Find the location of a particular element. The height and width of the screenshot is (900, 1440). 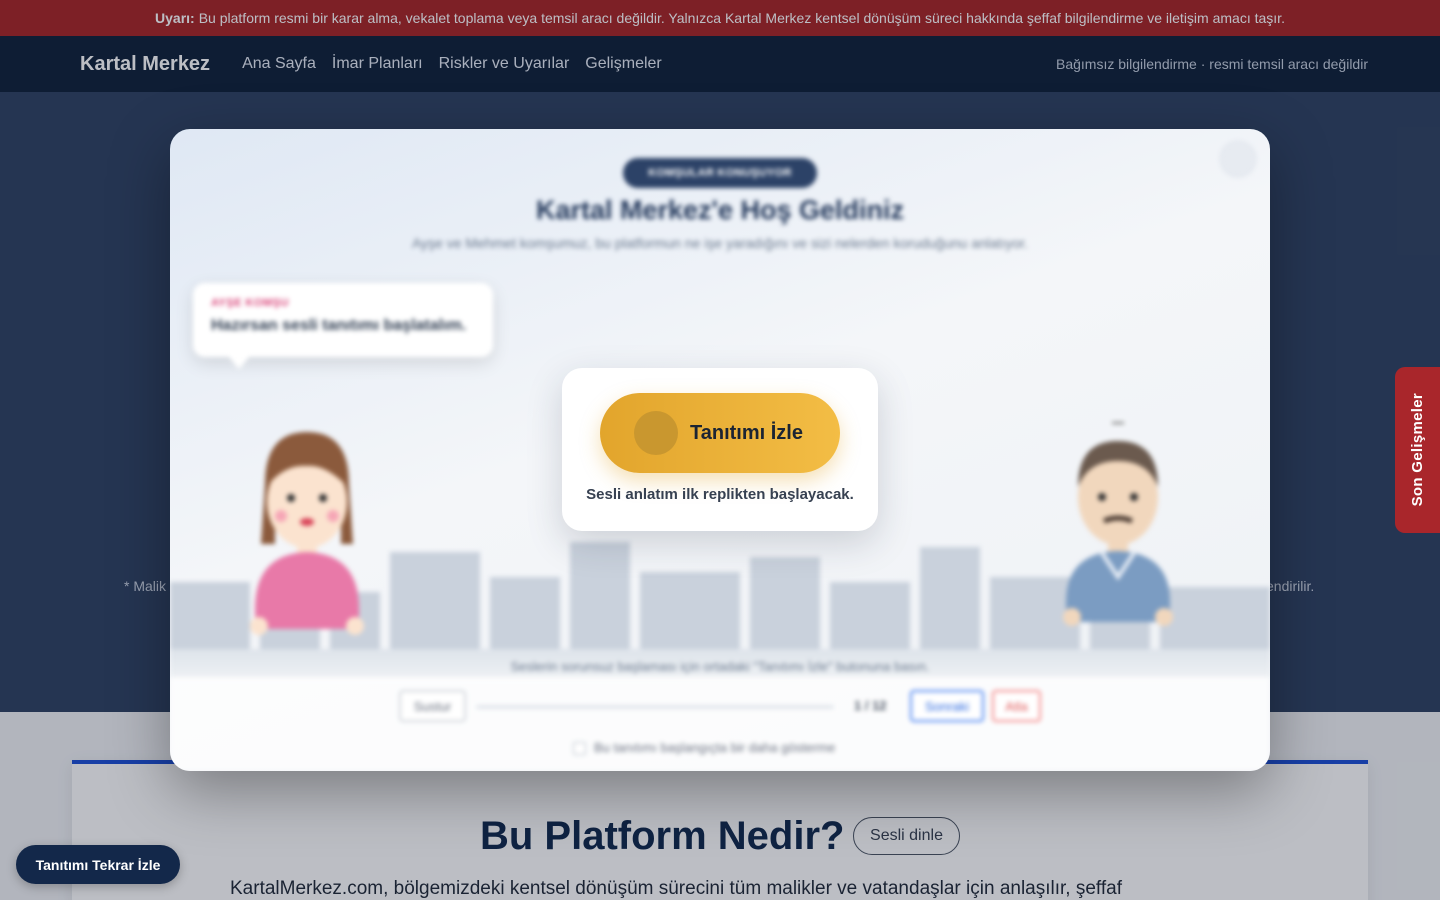

step-counter: 1 / 12 is located at coordinates (870, 705).